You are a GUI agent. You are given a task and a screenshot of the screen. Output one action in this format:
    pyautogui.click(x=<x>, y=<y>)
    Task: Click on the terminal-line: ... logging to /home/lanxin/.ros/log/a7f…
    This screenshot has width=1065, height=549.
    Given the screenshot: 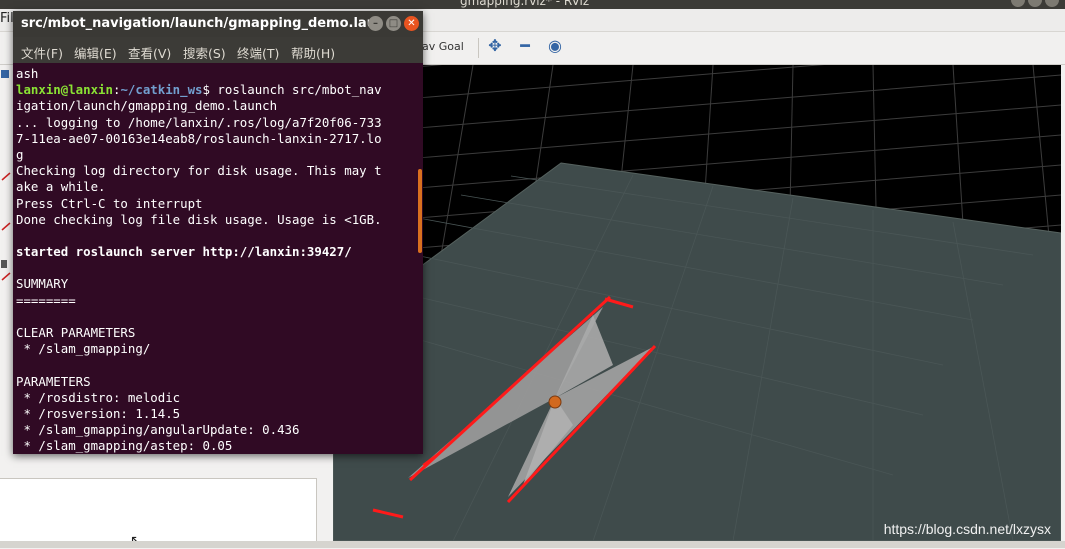 What is the action you would take?
    pyautogui.click(x=199, y=122)
    